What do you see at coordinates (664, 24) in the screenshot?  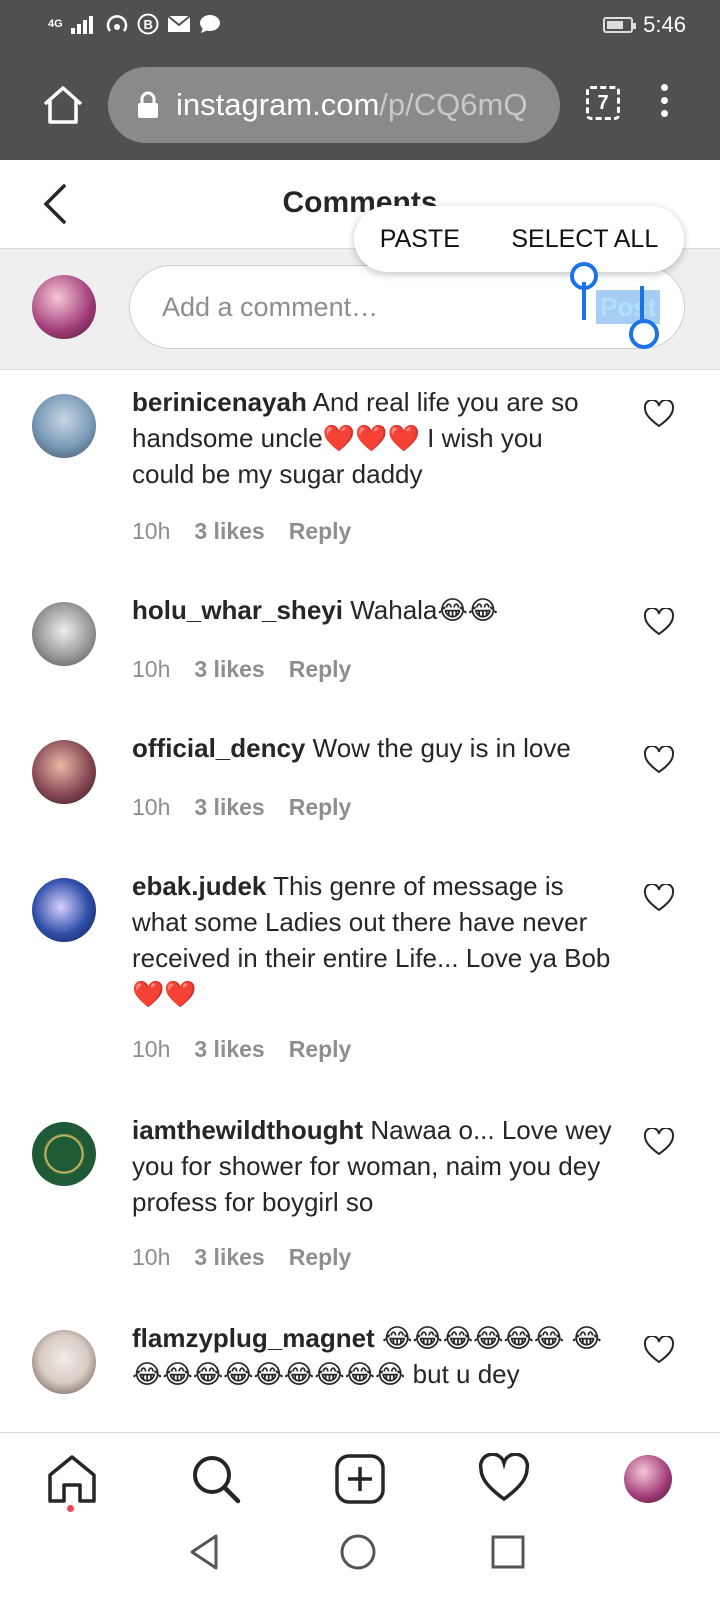 I see `status-time: 5:46` at bounding box center [664, 24].